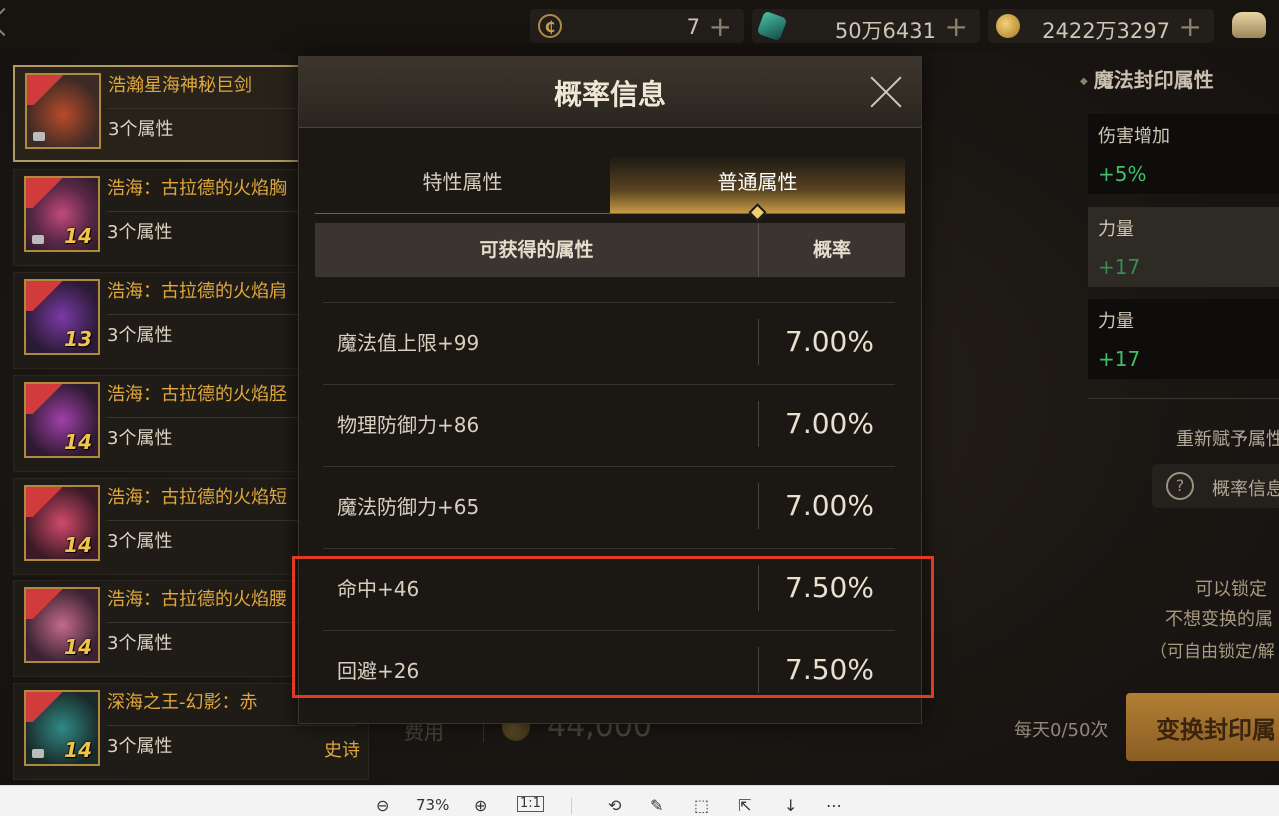  Describe the element at coordinates (197, 188) in the screenshot. I see `item-name: 浩海：古拉德的火焰胸` at that location.